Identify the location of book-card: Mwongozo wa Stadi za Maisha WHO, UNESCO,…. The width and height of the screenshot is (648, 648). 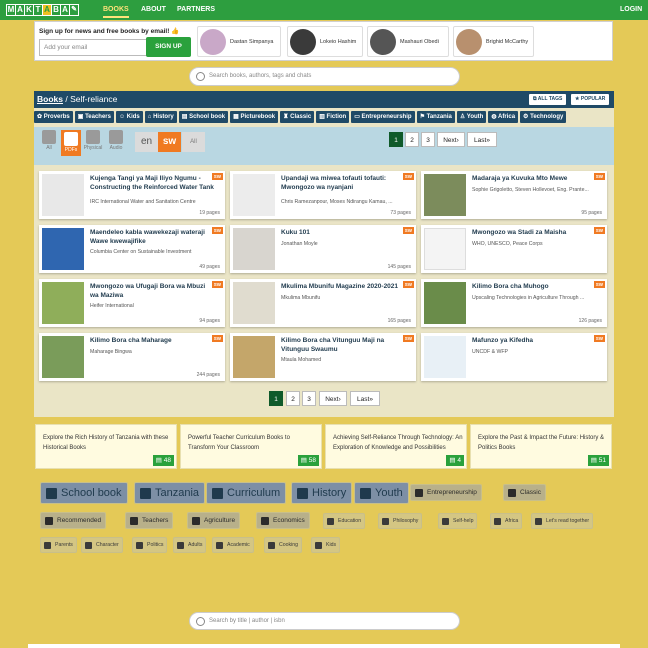
(514, 249).